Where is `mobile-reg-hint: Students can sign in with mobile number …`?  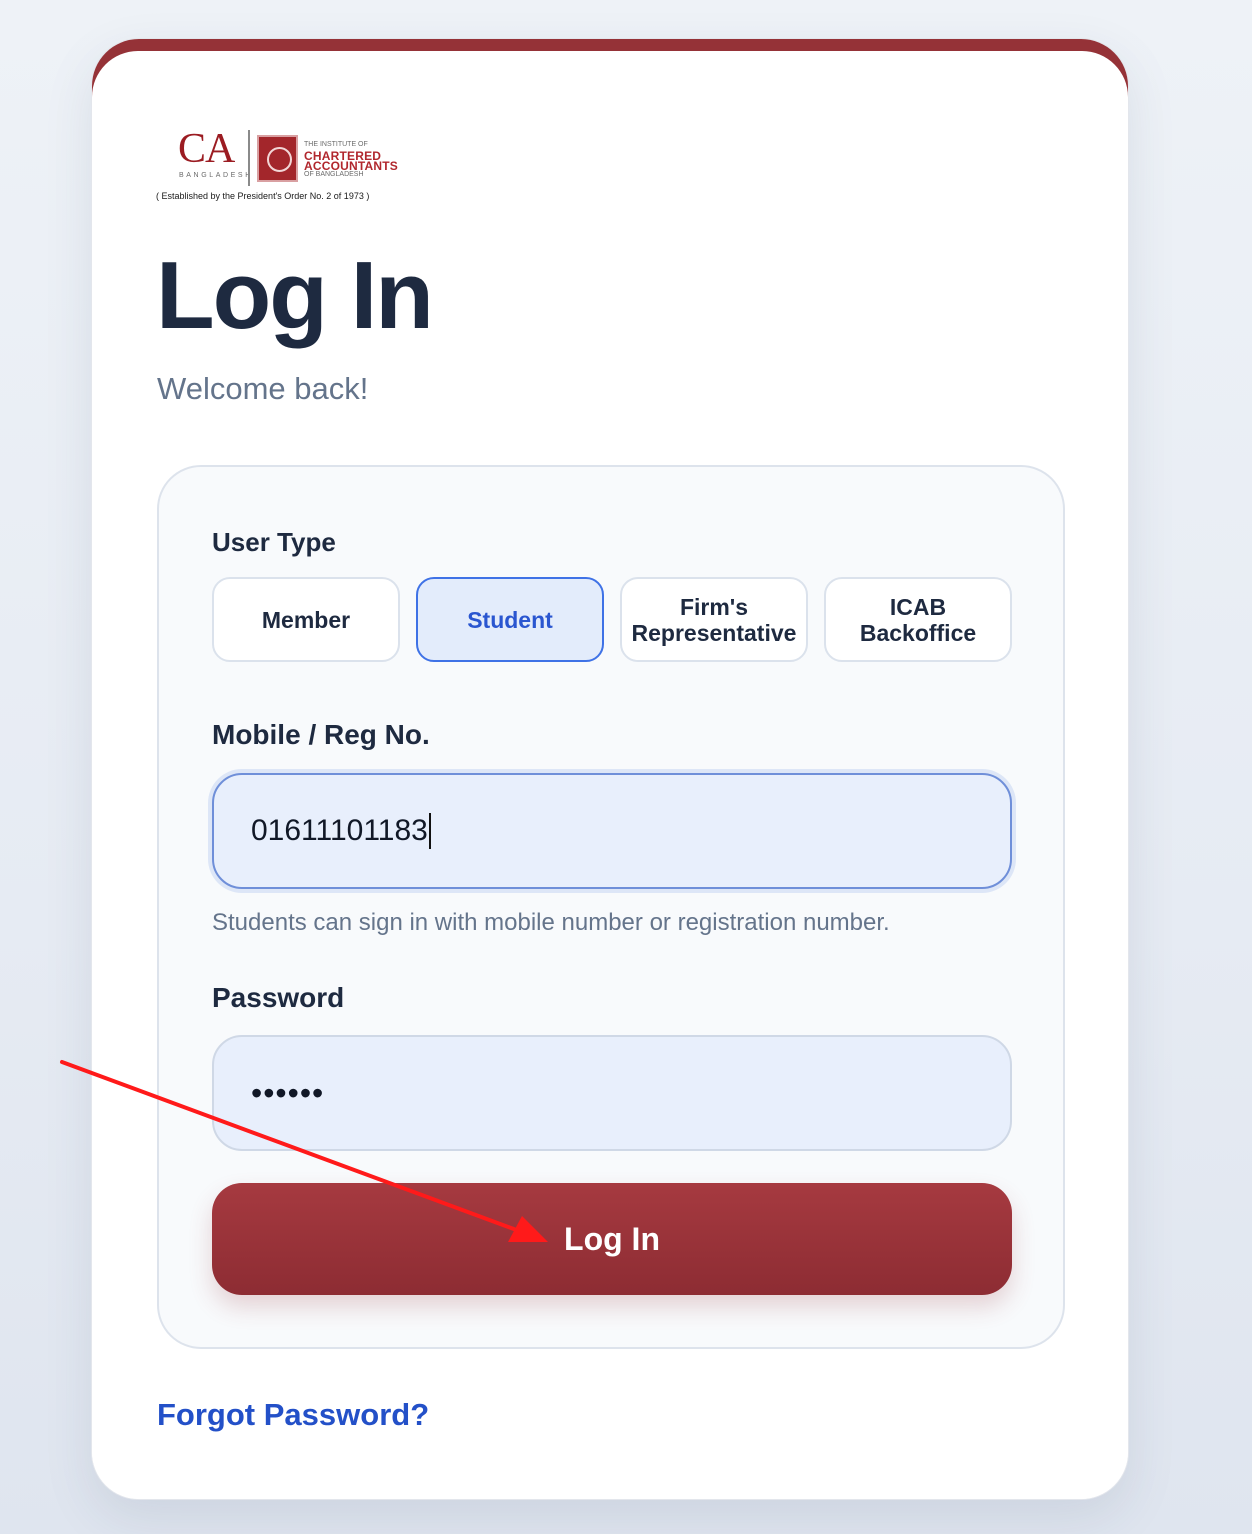
mobile-reg-hint: Students can sign in with mobile number … is located at coordinates (551, 922).